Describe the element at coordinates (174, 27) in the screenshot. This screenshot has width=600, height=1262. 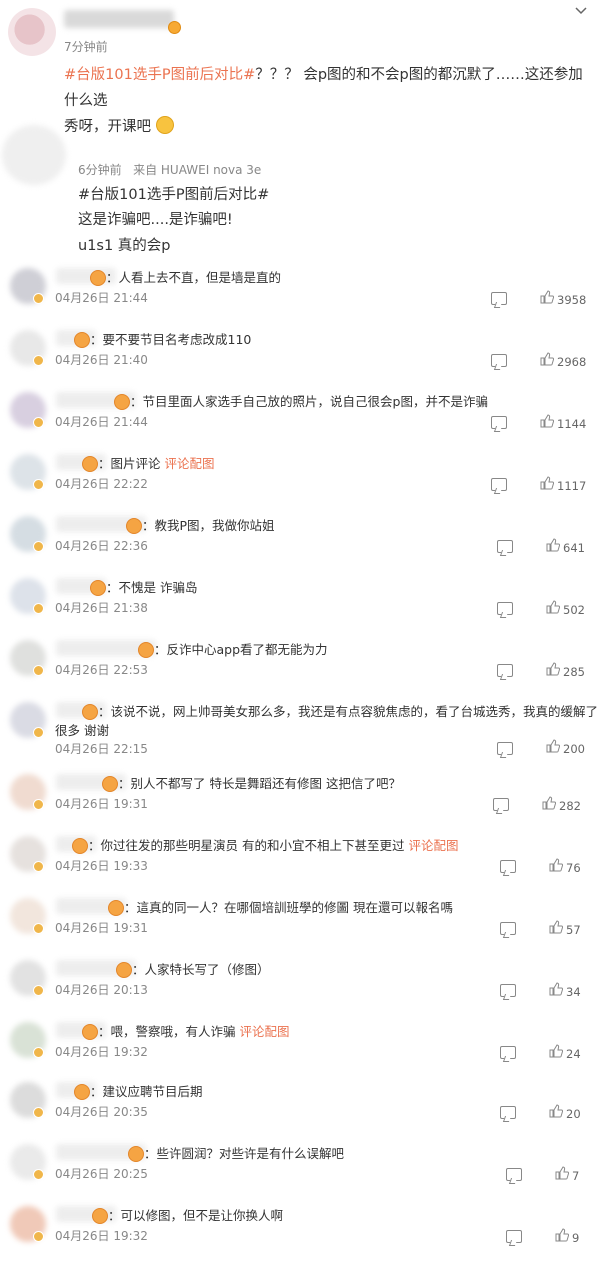
I see `verified-icon` at that location.